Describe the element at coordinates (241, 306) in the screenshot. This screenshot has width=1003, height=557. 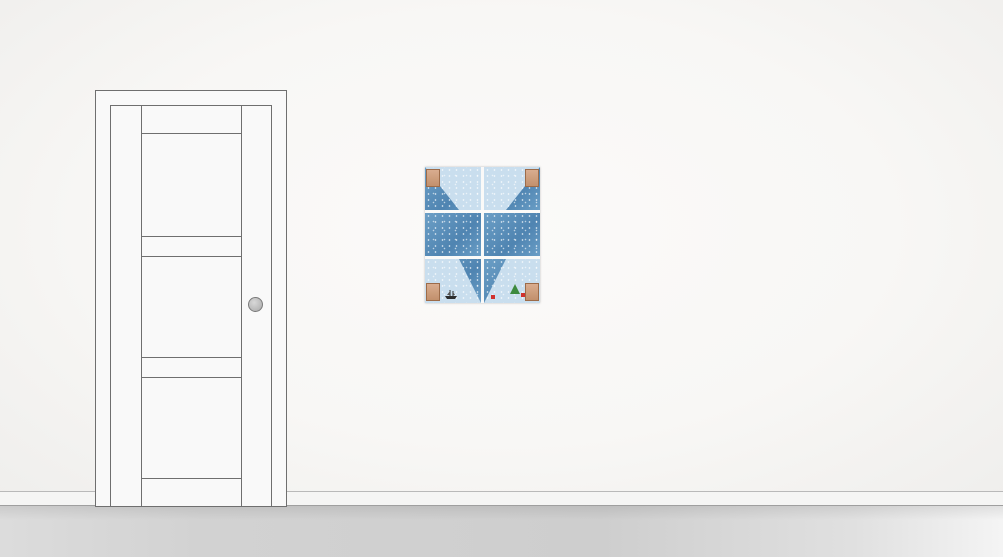
I see `door-right-stile` at that location.